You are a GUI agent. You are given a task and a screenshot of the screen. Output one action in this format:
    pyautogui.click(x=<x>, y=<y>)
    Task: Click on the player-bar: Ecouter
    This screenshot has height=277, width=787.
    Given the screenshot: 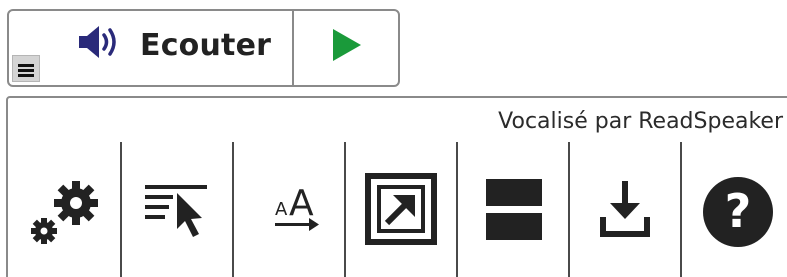 What is the action you would take?
    pyautogui.click(x=203, y=48)
    